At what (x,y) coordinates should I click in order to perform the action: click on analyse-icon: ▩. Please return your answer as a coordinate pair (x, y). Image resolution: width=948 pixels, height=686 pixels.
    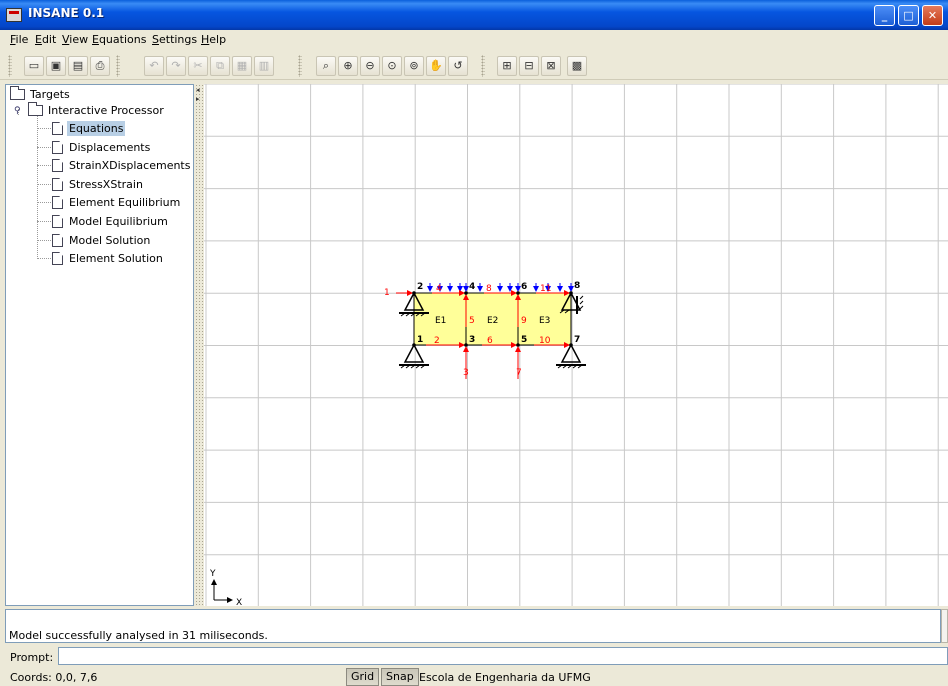
    Looking at the image, I should click on (577, 65).